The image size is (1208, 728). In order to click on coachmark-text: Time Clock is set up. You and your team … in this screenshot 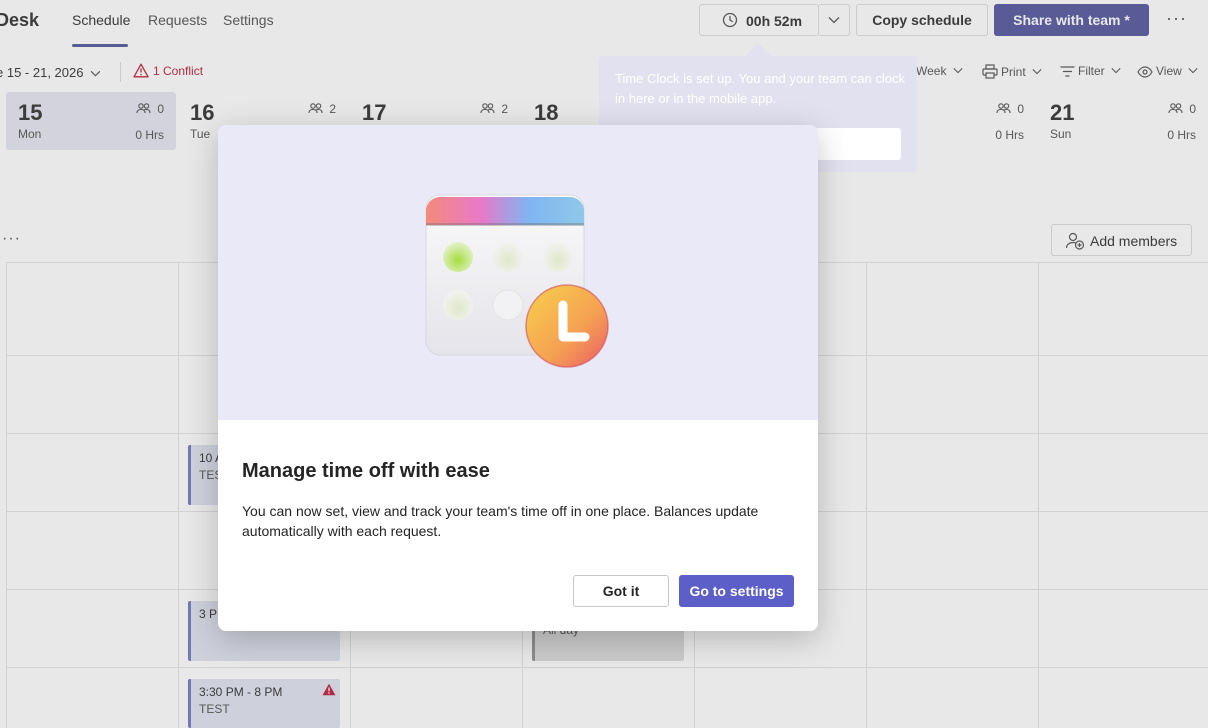, I will do `click(760, 88)`.